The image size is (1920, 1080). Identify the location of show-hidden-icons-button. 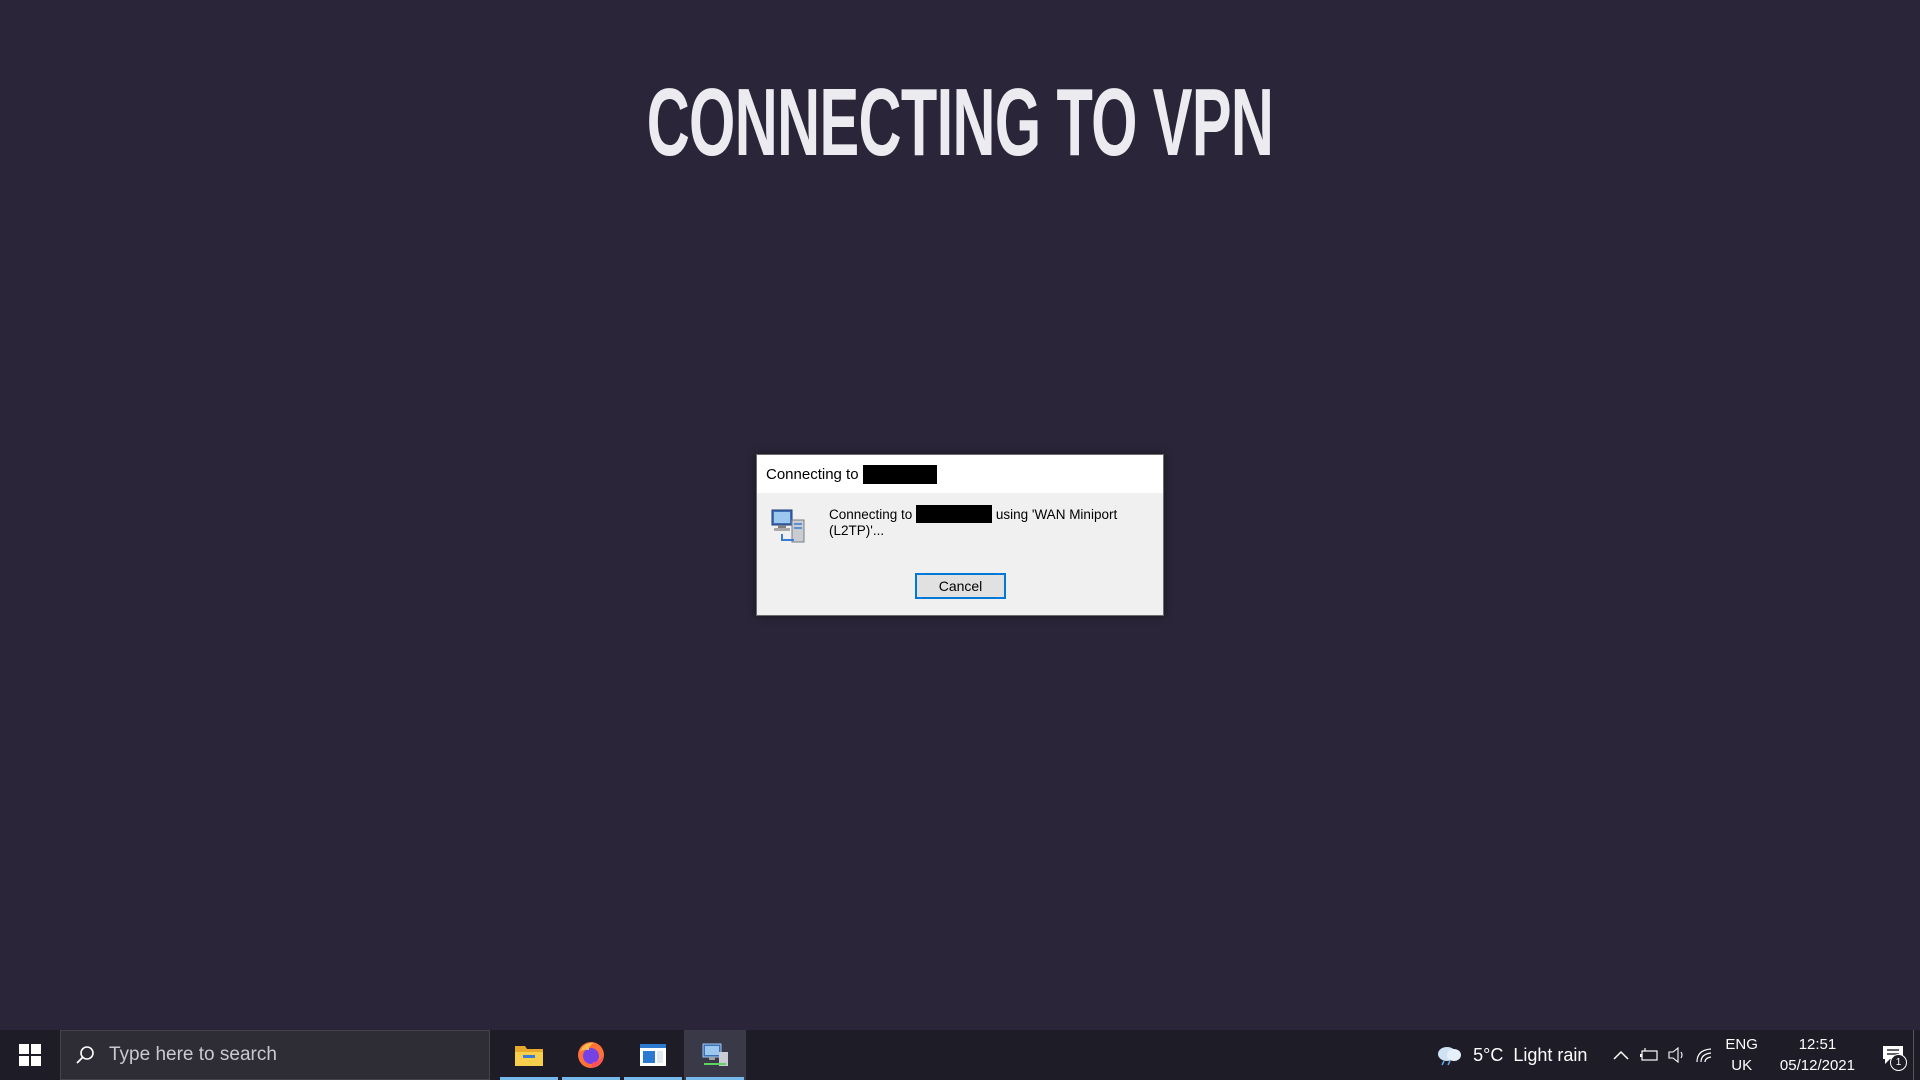
(1621, 1055).